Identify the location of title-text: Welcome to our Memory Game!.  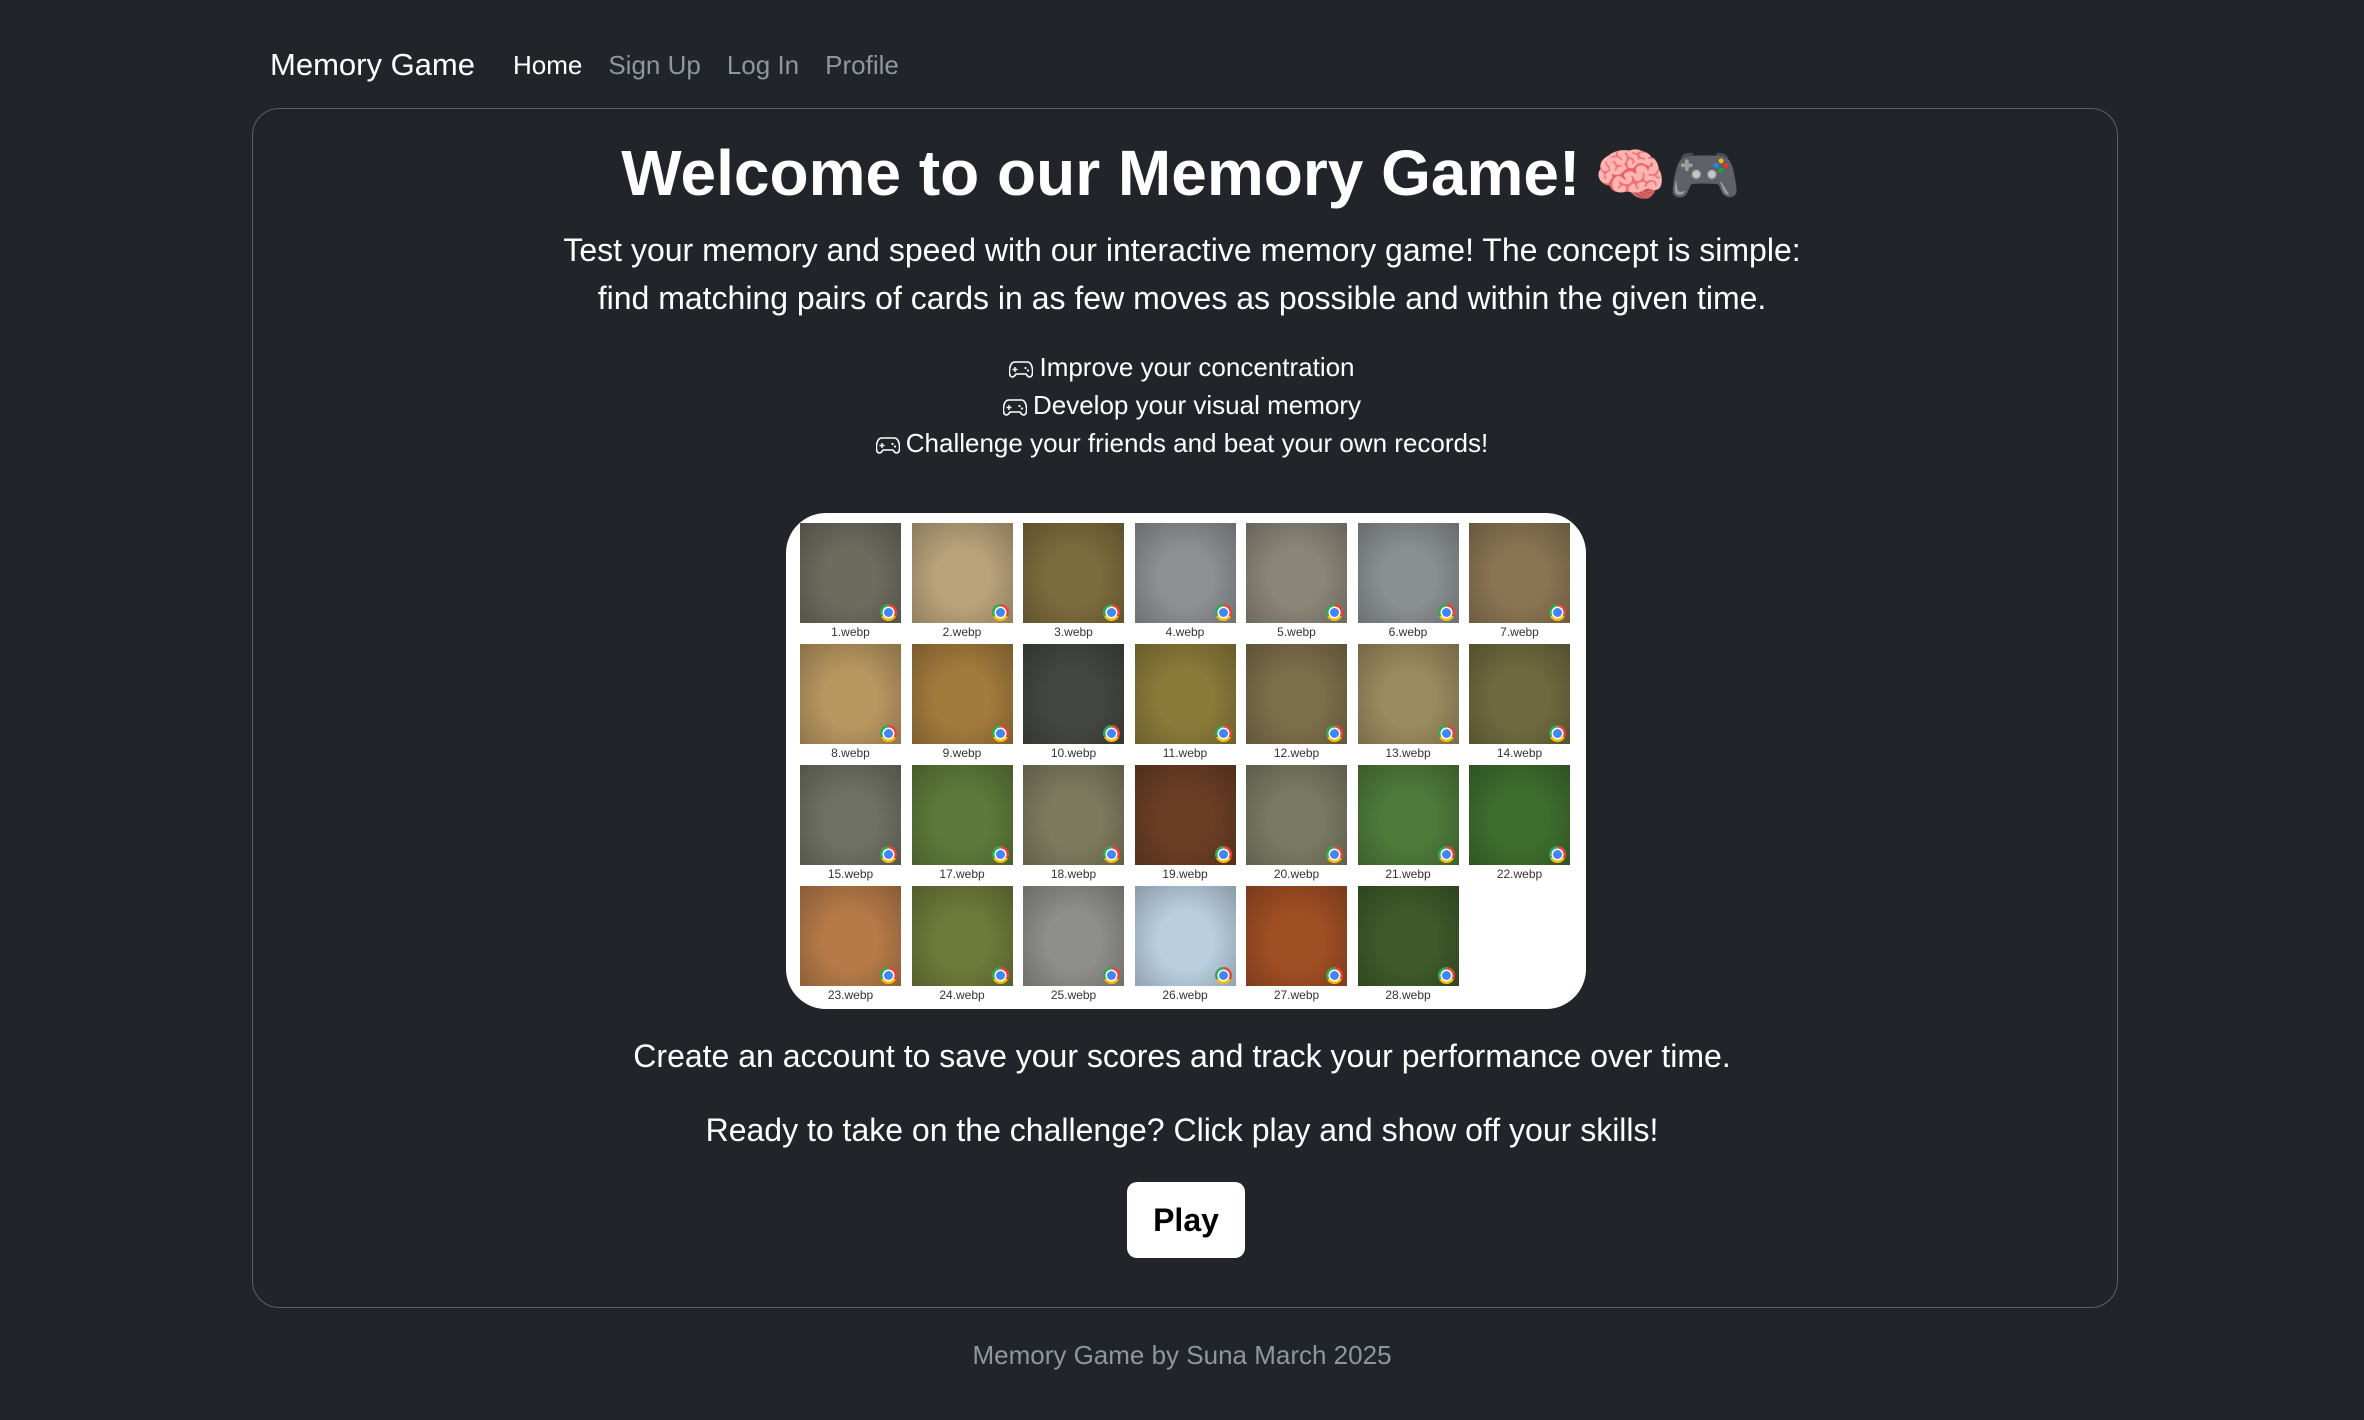
(1101, 173).